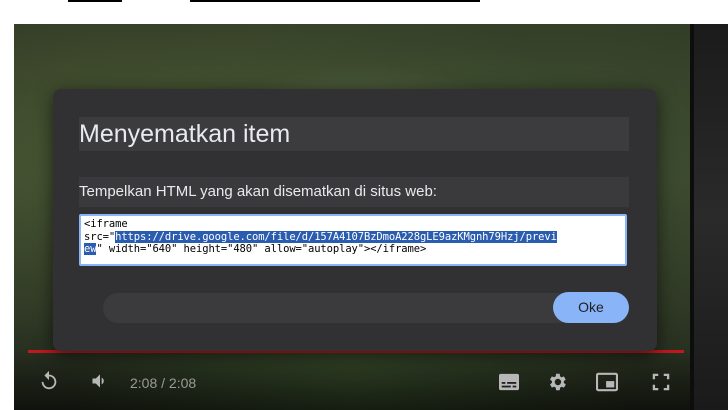  What do you see at coordinates (591, 307) in the screenshot?
I see `ok-button: Oke` at bounding box center [591, 307].